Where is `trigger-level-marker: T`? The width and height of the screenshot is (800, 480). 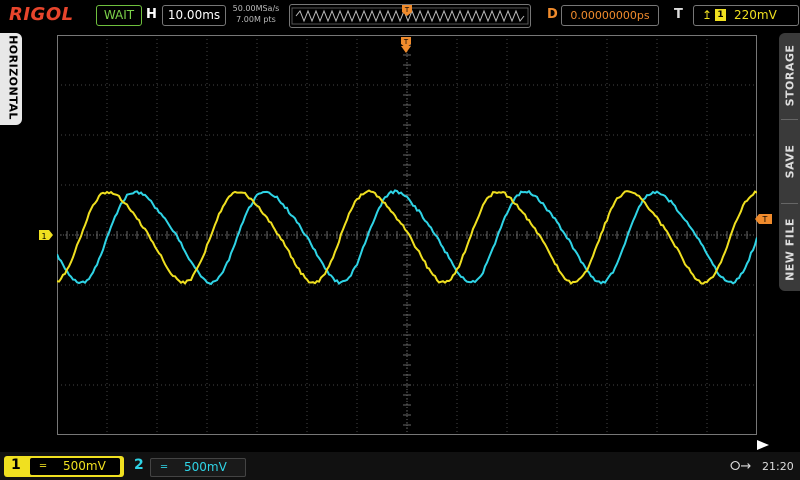 trigger-level-marker: T is located at coordinates (763, 219).